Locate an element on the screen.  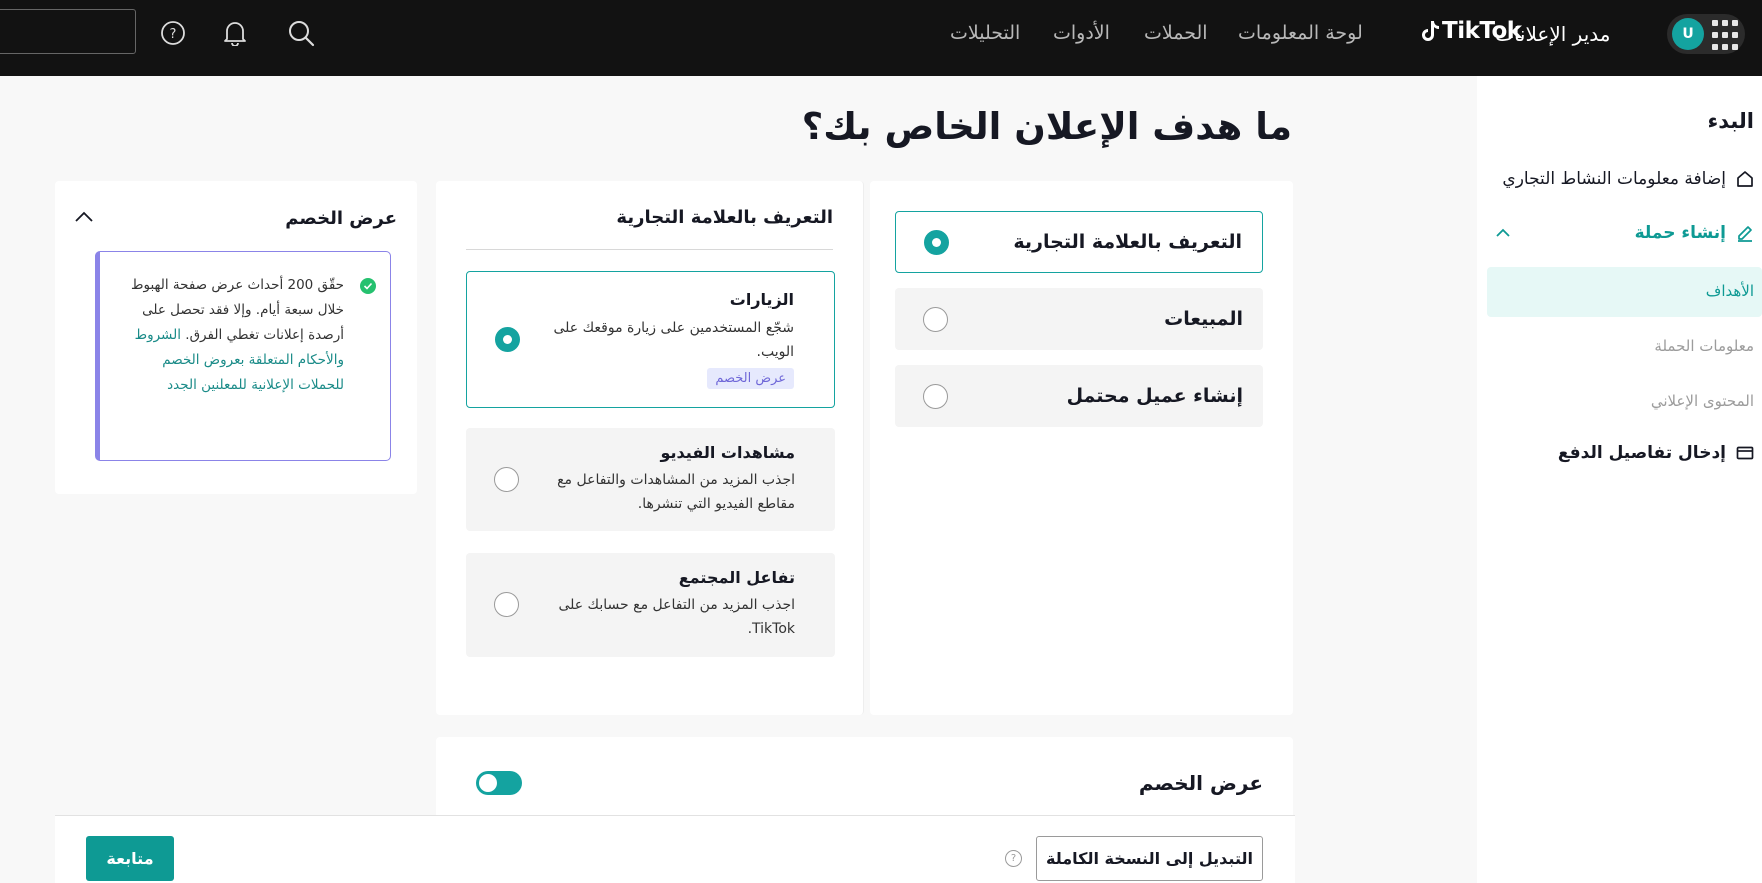
sidebar-item-business-info: إضافة معلومات النشاط التجاري is located at coordinates (1628, 179).